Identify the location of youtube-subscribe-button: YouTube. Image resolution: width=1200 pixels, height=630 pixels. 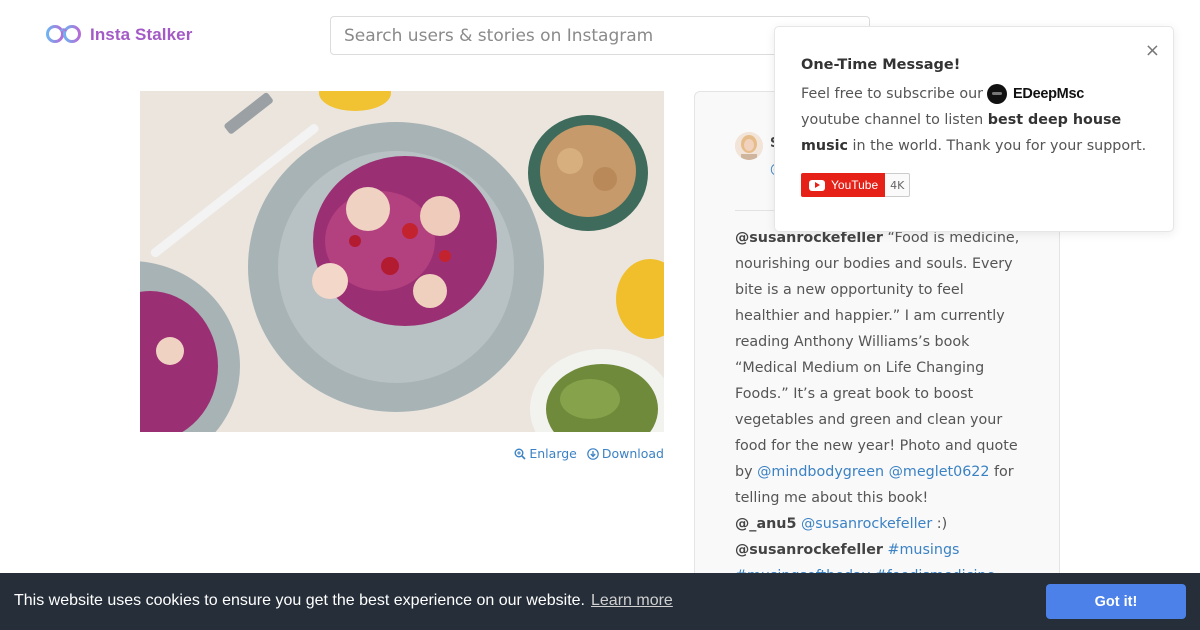
(843, 185).